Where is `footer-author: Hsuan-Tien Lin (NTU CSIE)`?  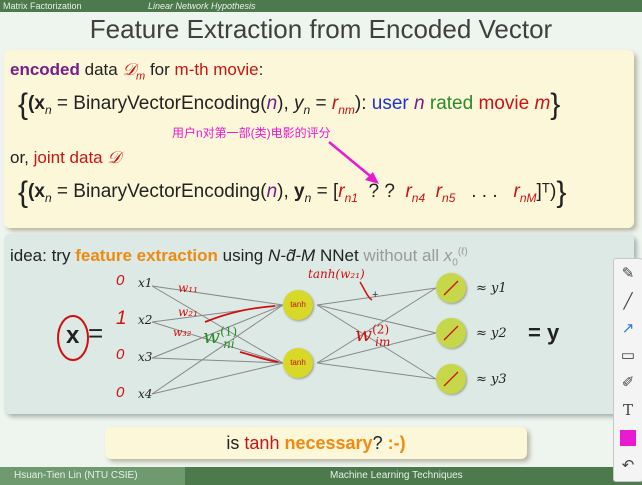 footer-author: Hsuan-Tien Lin (NTU CSIE) is located at coordinates (92, 476).